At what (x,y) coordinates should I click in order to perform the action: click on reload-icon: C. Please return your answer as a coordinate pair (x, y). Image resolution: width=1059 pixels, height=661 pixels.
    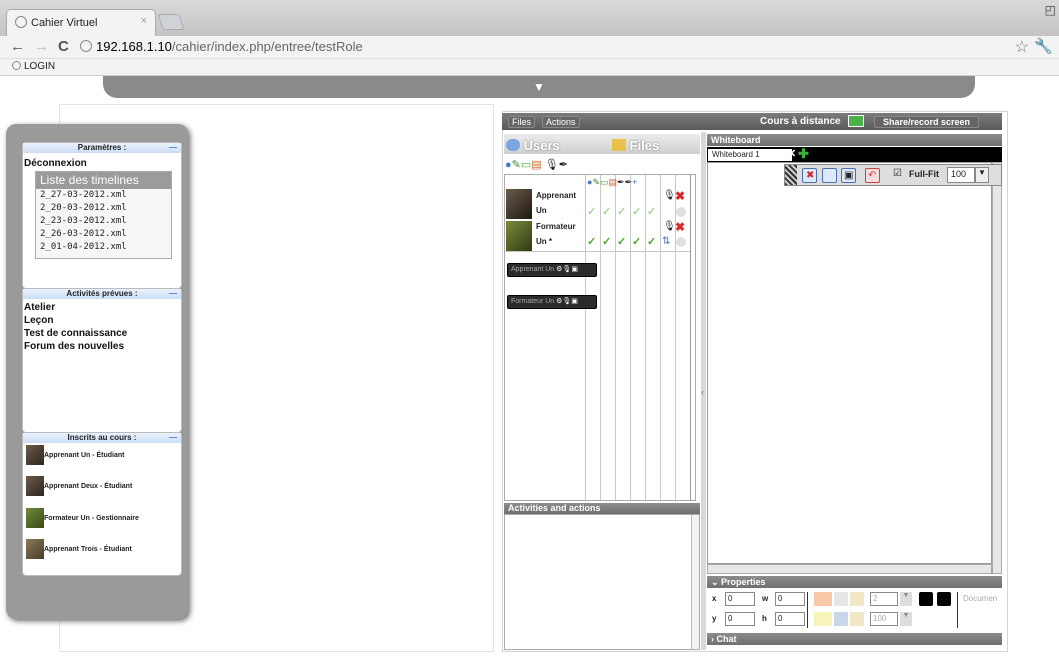
    Looking at the image, I should click on (63, 46).